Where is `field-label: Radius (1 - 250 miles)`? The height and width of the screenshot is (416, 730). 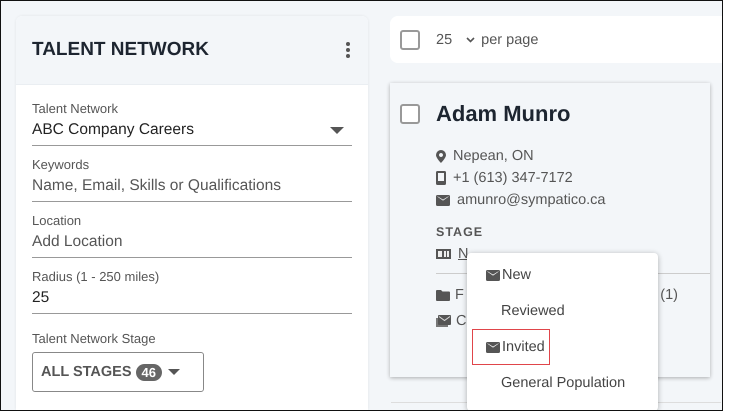 field-label: Radius (1 - 250 miles) is located at coordinates (96, 276).